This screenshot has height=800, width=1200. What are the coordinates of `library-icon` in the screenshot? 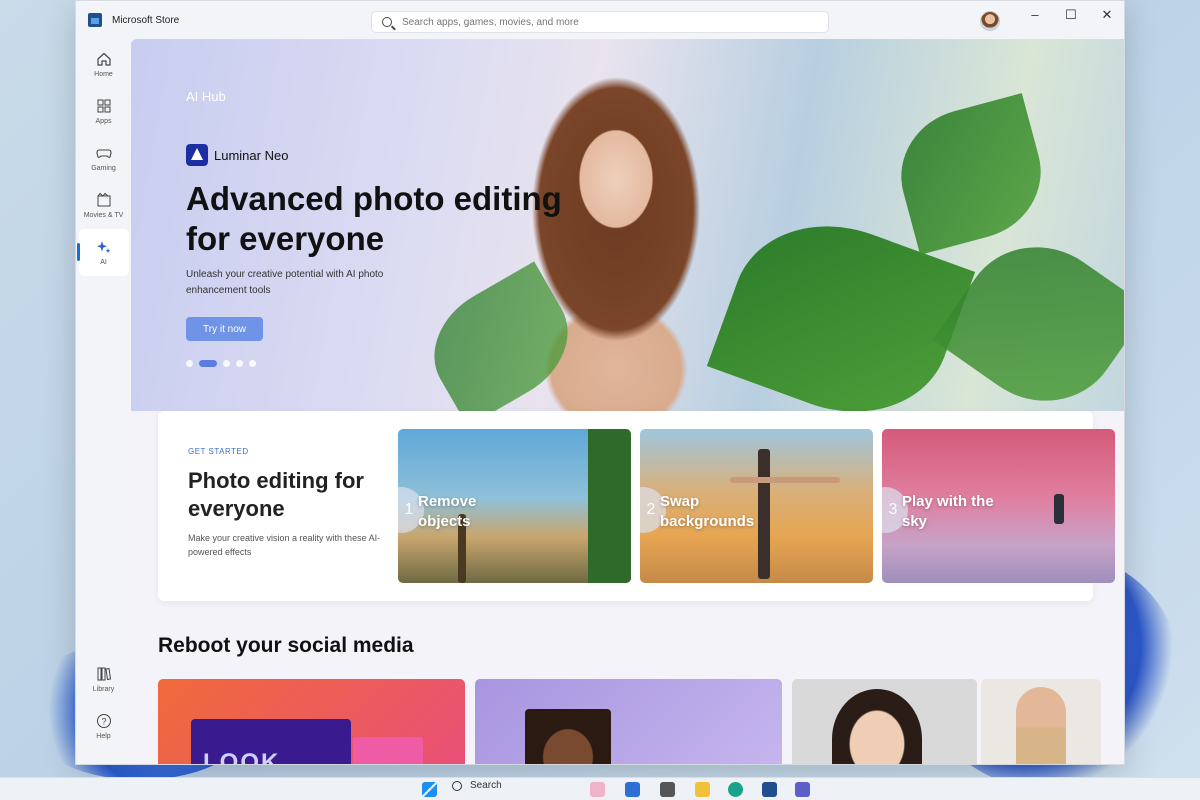 It's located at (104, 674).